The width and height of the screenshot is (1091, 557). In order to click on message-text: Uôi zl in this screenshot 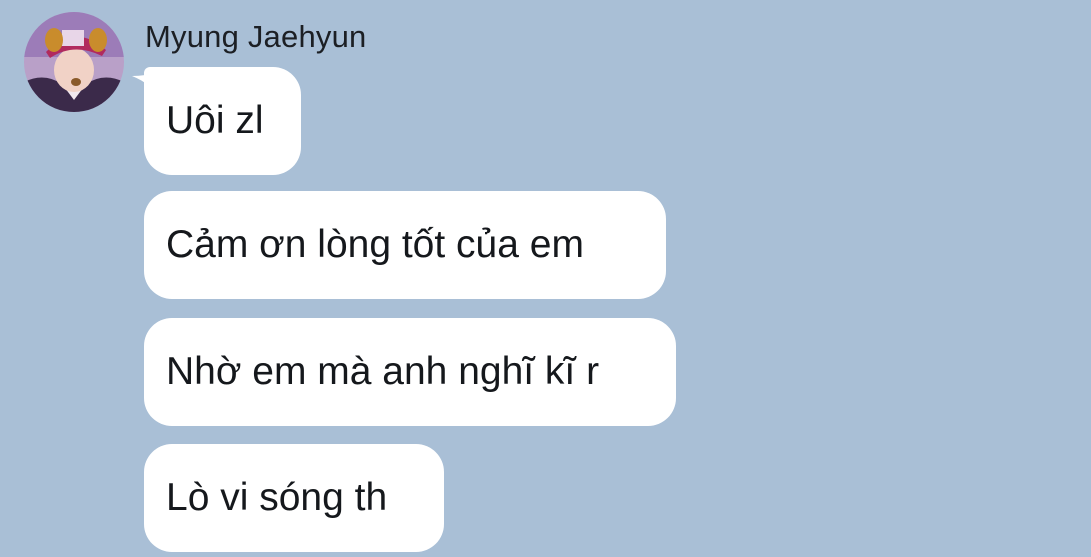, I will do `click(215, 120)`.